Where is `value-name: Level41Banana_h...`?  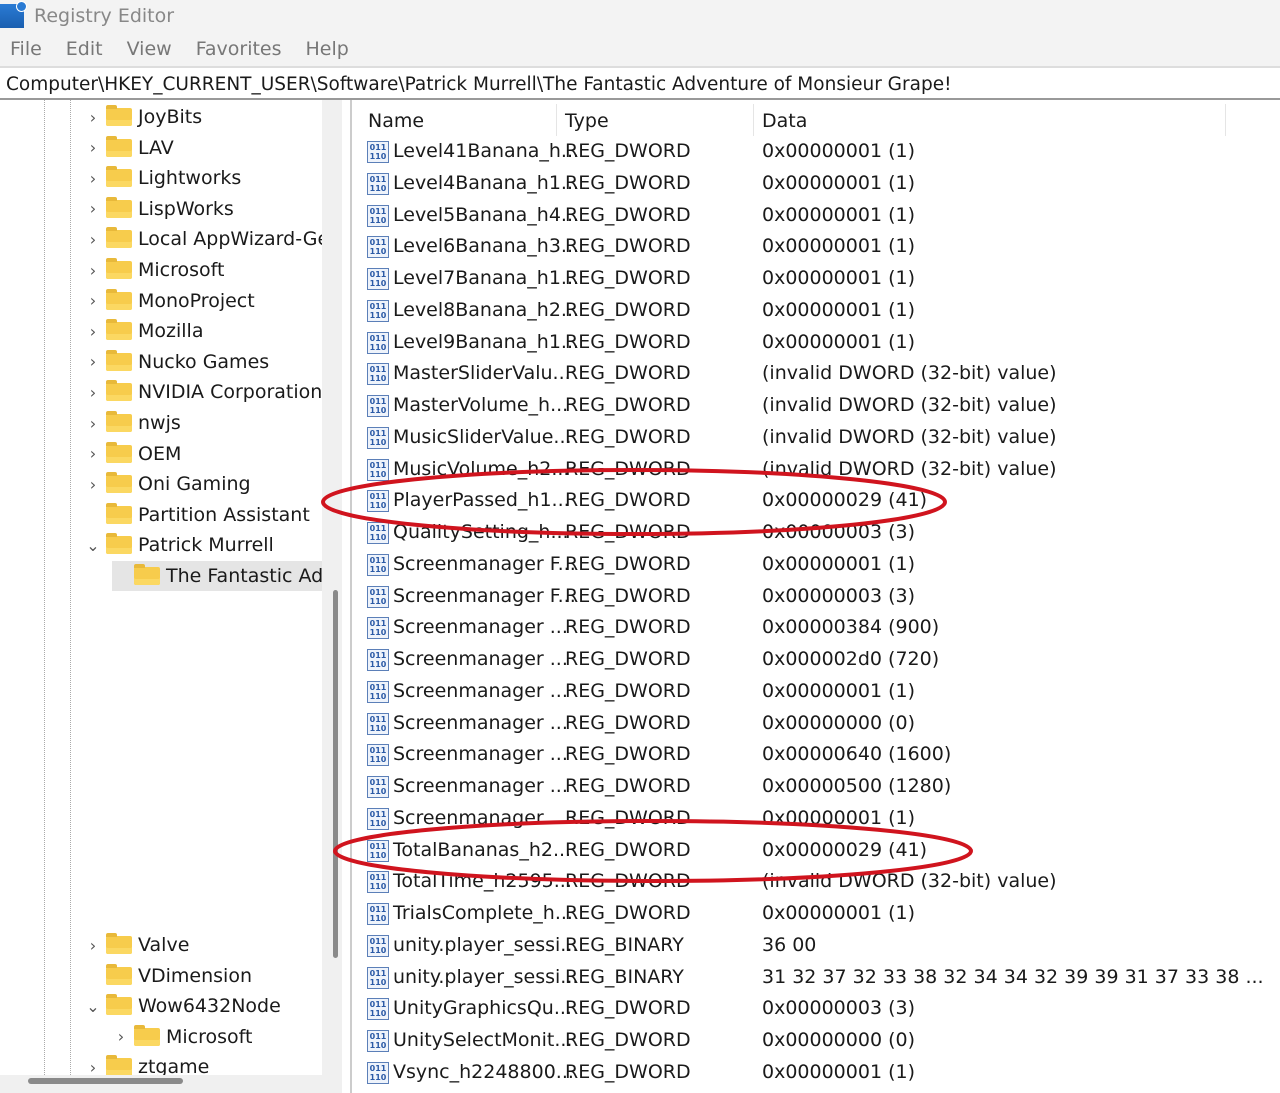
value-name: Level41Banana_h... is located at coordinates (486, 151).